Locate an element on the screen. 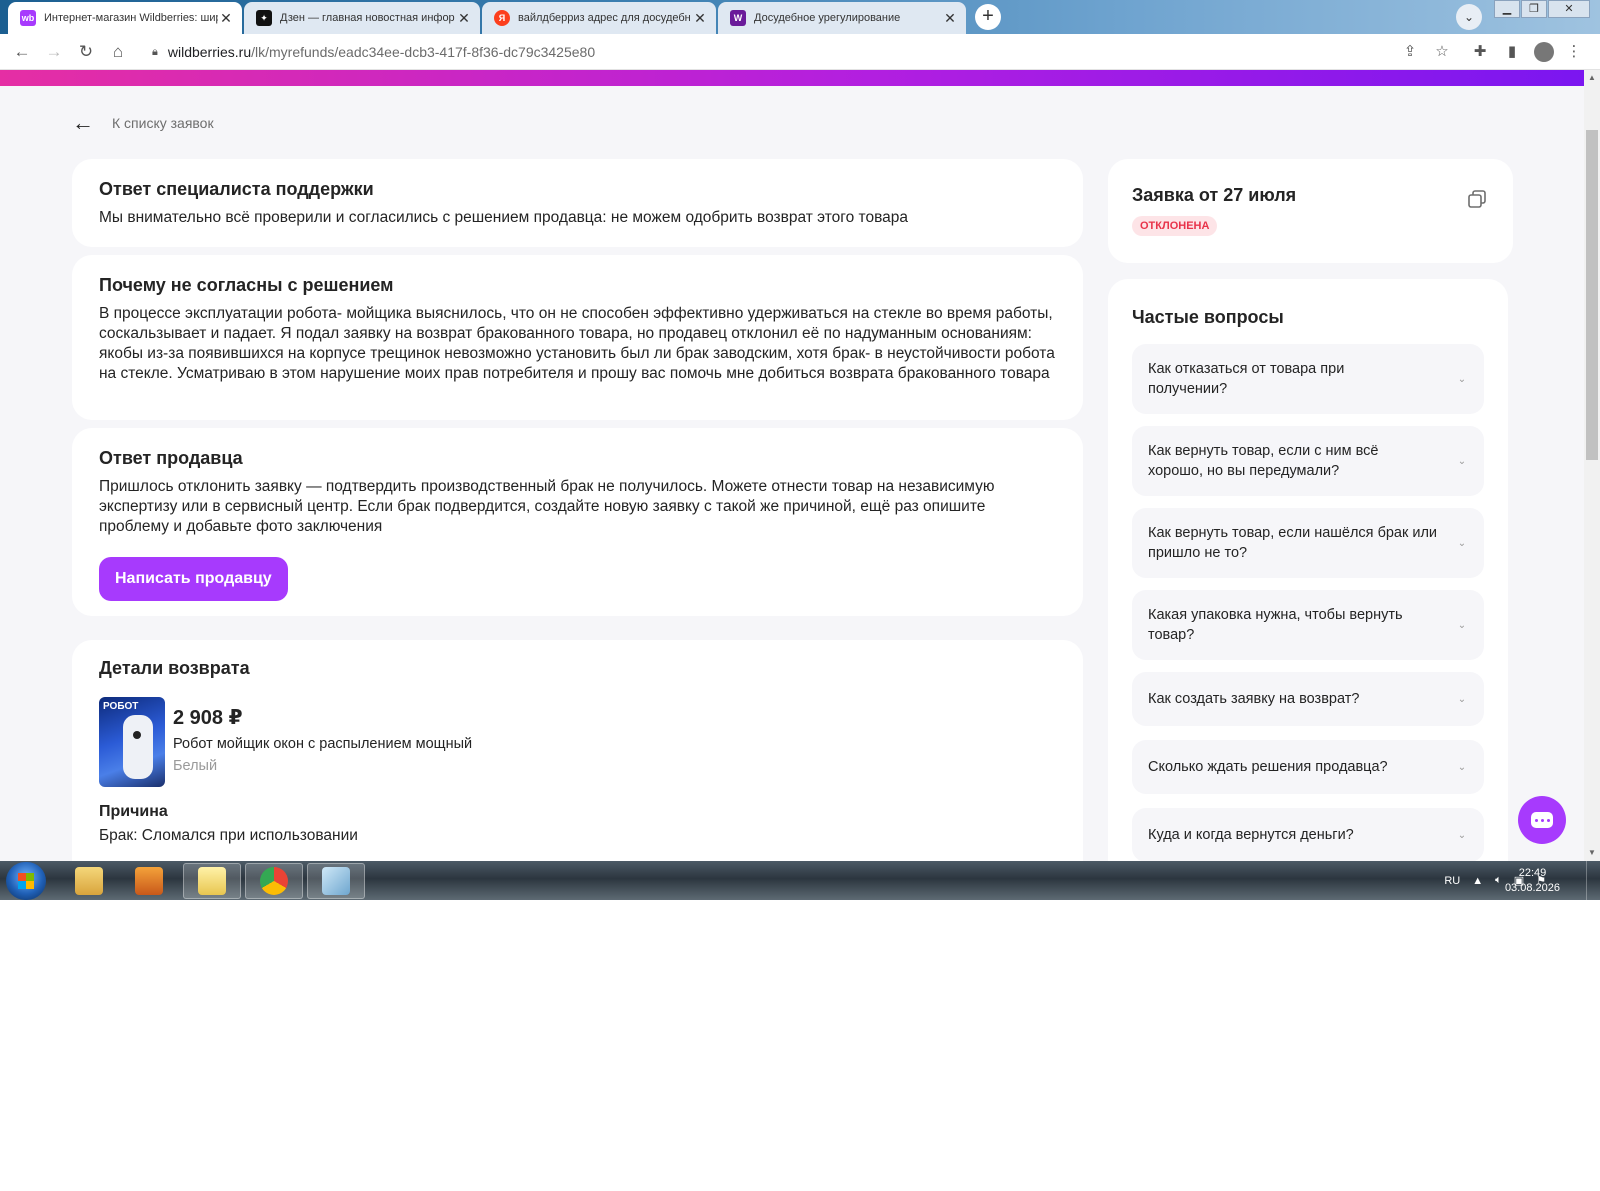 The height and width of the screenshot is (1191, 1600). write-to-seller-button: Написать продавцу is located at coordinates (193, 579).